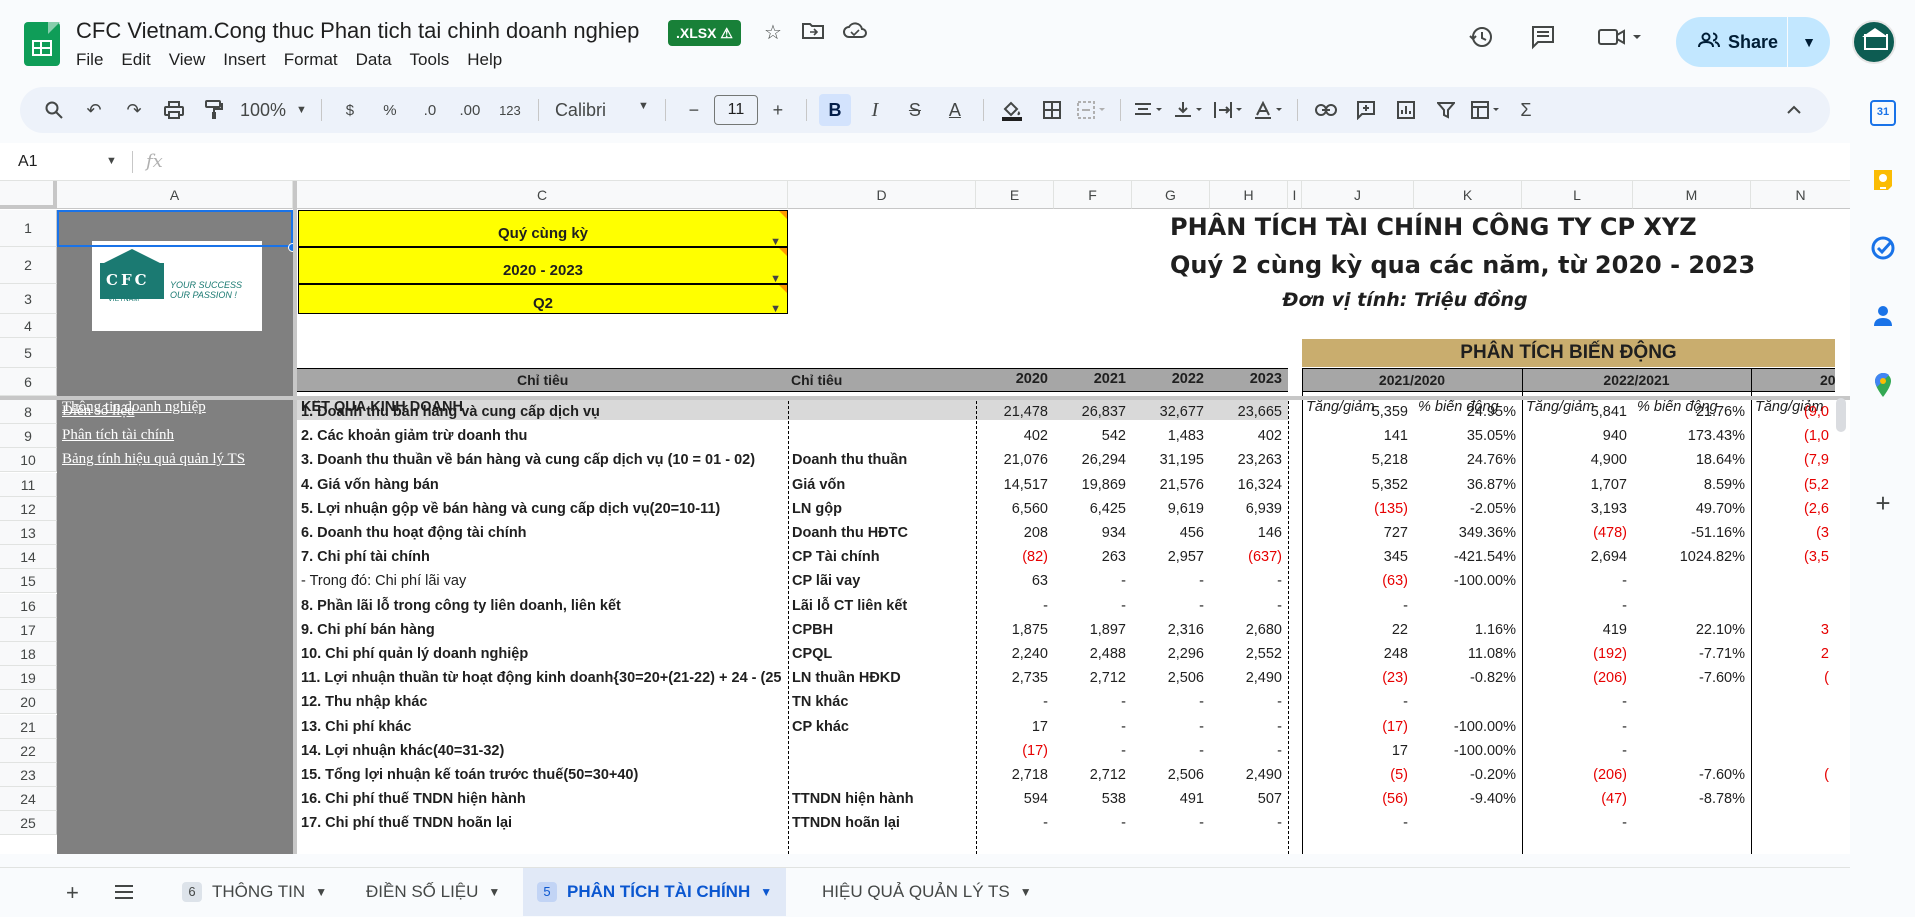 This screenshot has height=917, width=1915. What do you see at coordinates (295, 517) in the screenshot?
I see `frozen-columns-divider` at bounding box center [295, 517].